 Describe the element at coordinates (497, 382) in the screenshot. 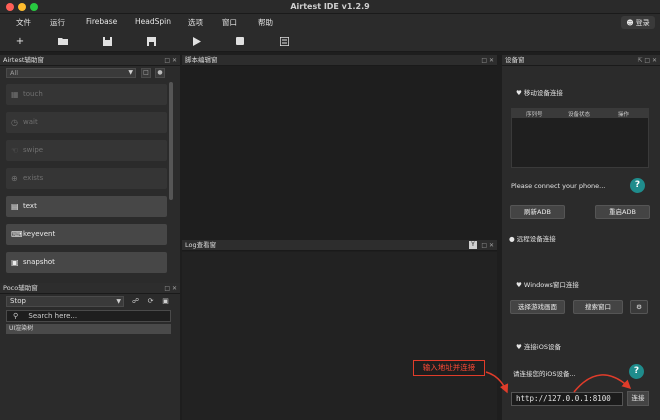

I see `arrow-to-address` at that location.